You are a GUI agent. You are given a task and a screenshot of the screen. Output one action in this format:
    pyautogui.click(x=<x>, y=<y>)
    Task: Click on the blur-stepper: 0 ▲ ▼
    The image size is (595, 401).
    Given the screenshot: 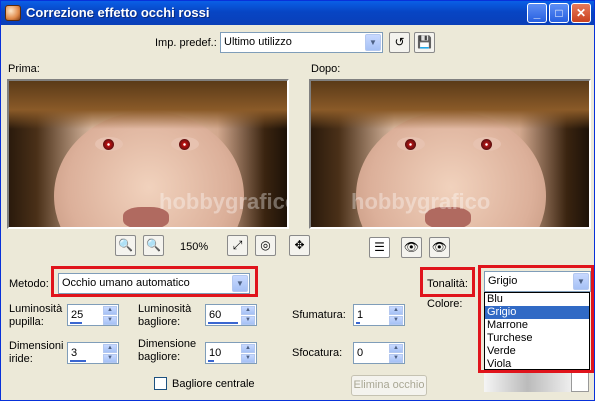 What is the action you would take?
    pyautogui.click(x=379, y=353)
    